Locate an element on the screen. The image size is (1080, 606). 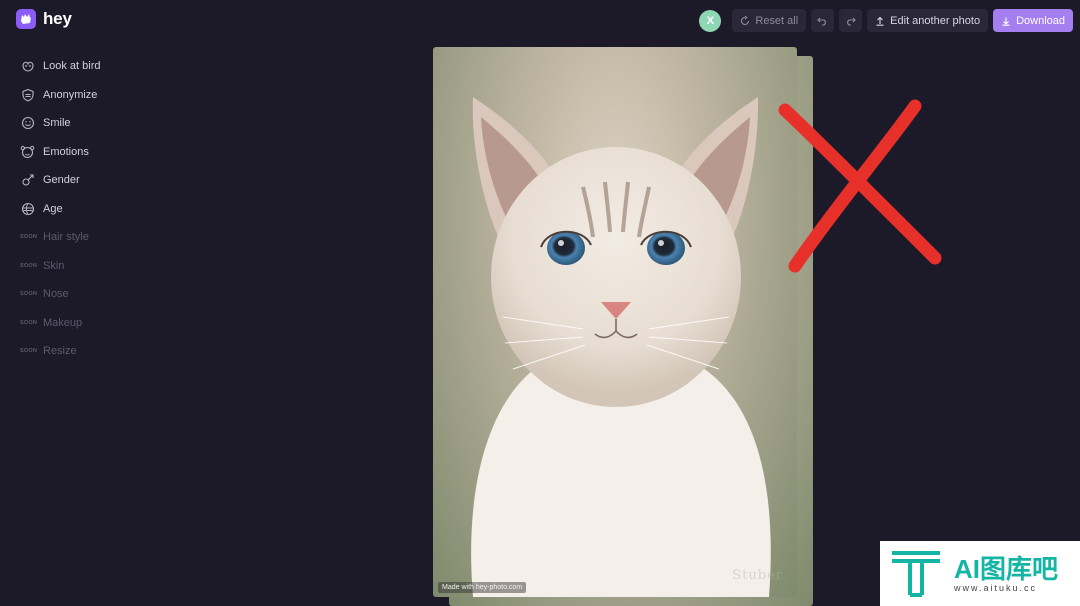
download-label: Download is located at coordinates (1040, 20).